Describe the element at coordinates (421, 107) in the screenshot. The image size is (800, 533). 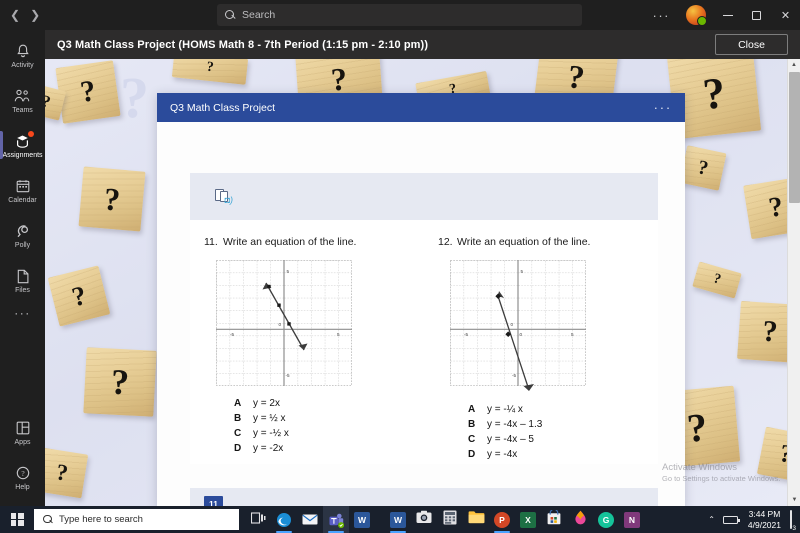
I see `document-header: Q3 Math Class Project ···` at that location.